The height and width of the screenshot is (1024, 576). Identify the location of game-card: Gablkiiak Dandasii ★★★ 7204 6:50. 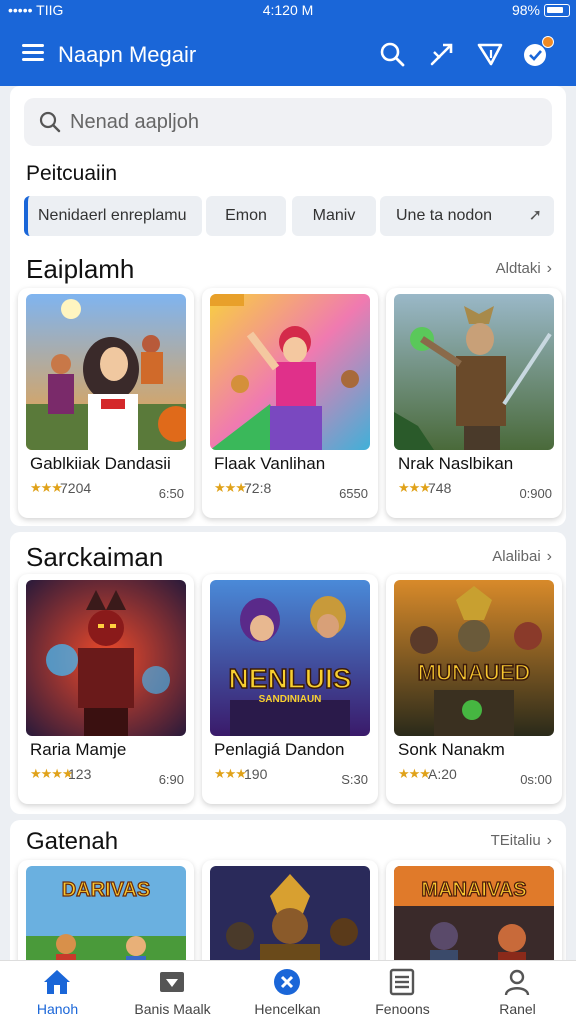
(106, 403).